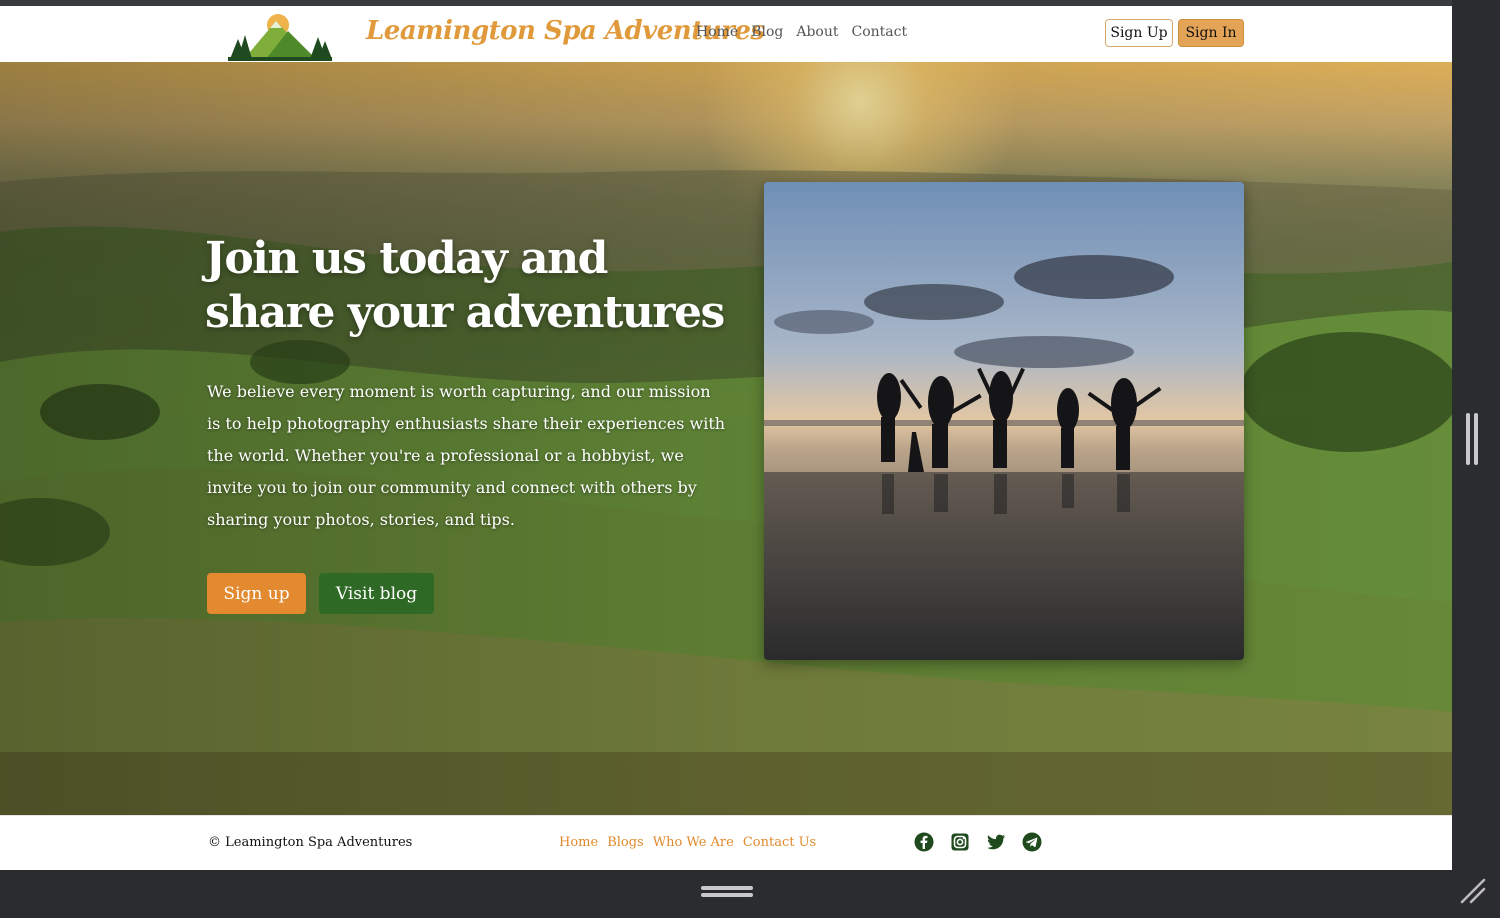 Image resolution: width=1500 pixels, height=918 pixels. What do you see at coordinates (727, 888) in the screenshot?
I see `horizontal-resize-grip-top` at bounding box center [727, 888].